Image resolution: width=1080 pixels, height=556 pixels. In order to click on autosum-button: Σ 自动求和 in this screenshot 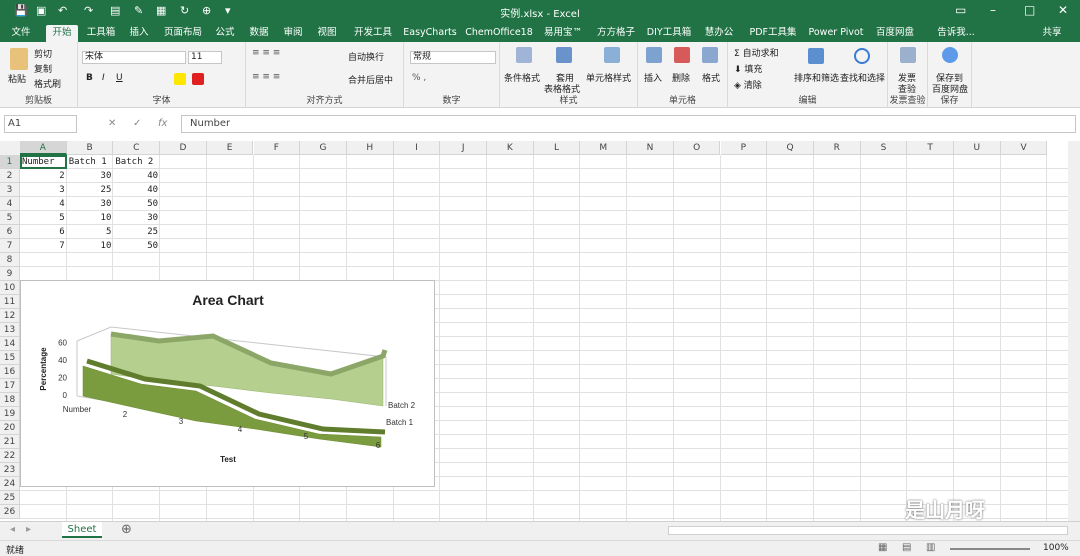, I will do `click(756, 52)`.